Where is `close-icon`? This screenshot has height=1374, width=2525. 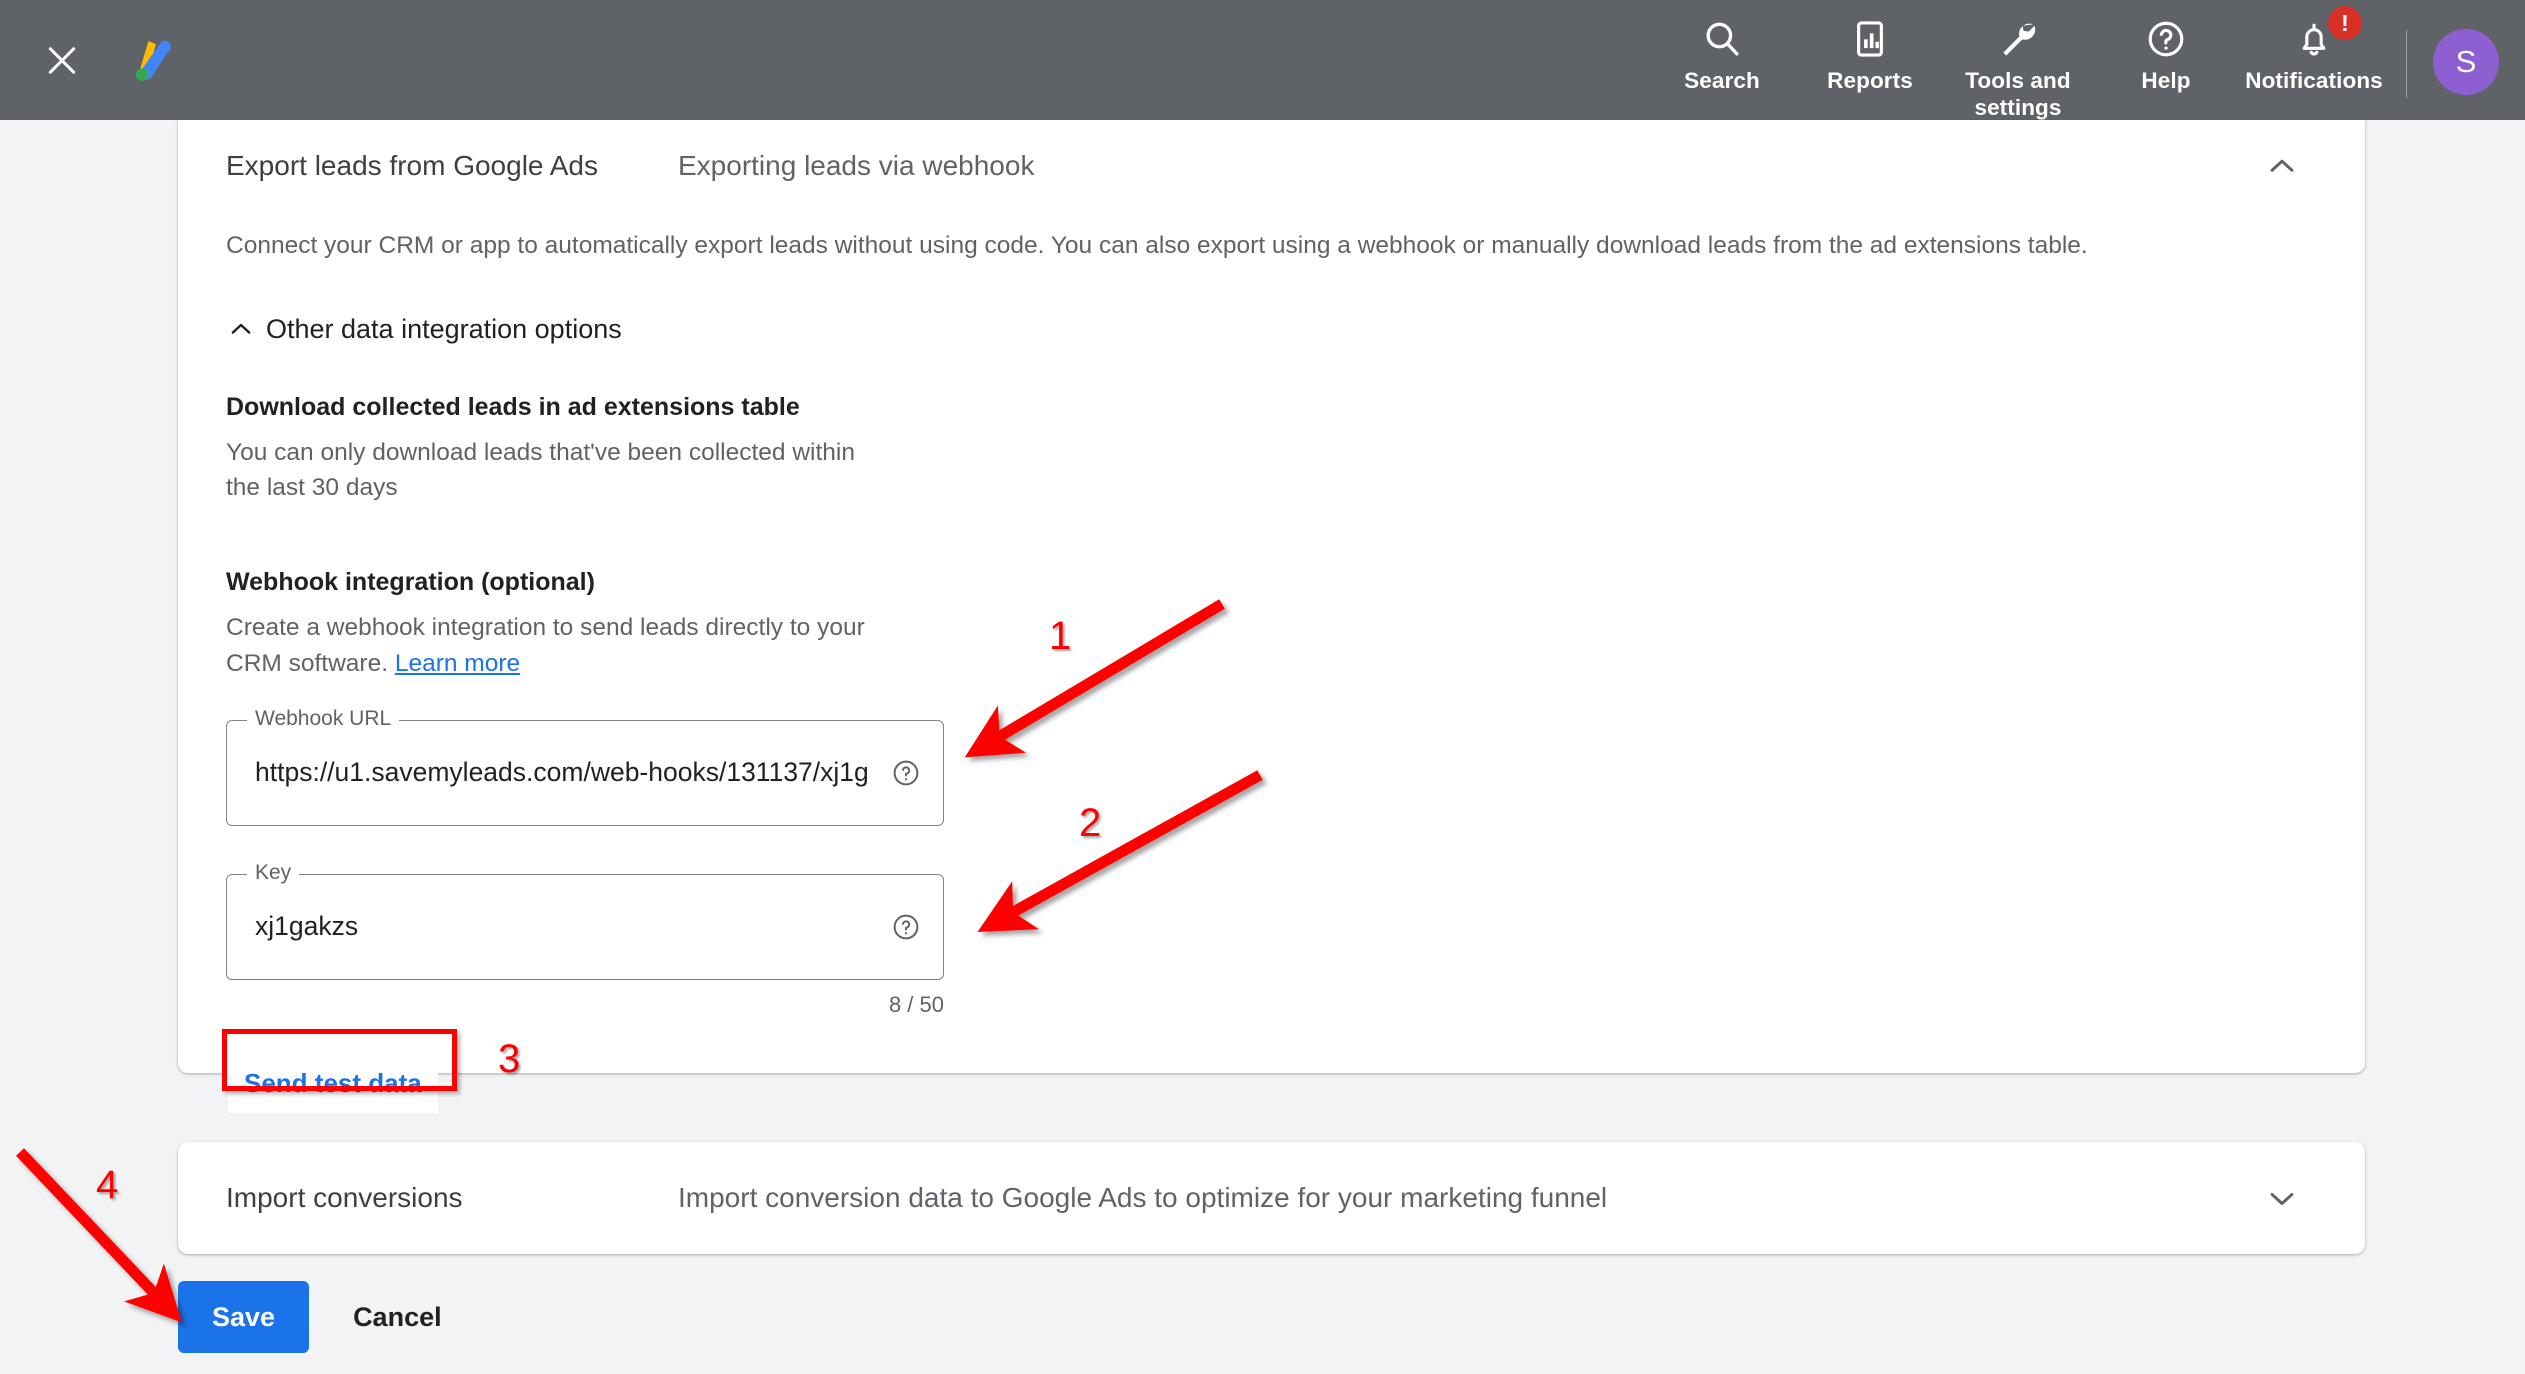 close-icon is located at coordinates (62, 60).